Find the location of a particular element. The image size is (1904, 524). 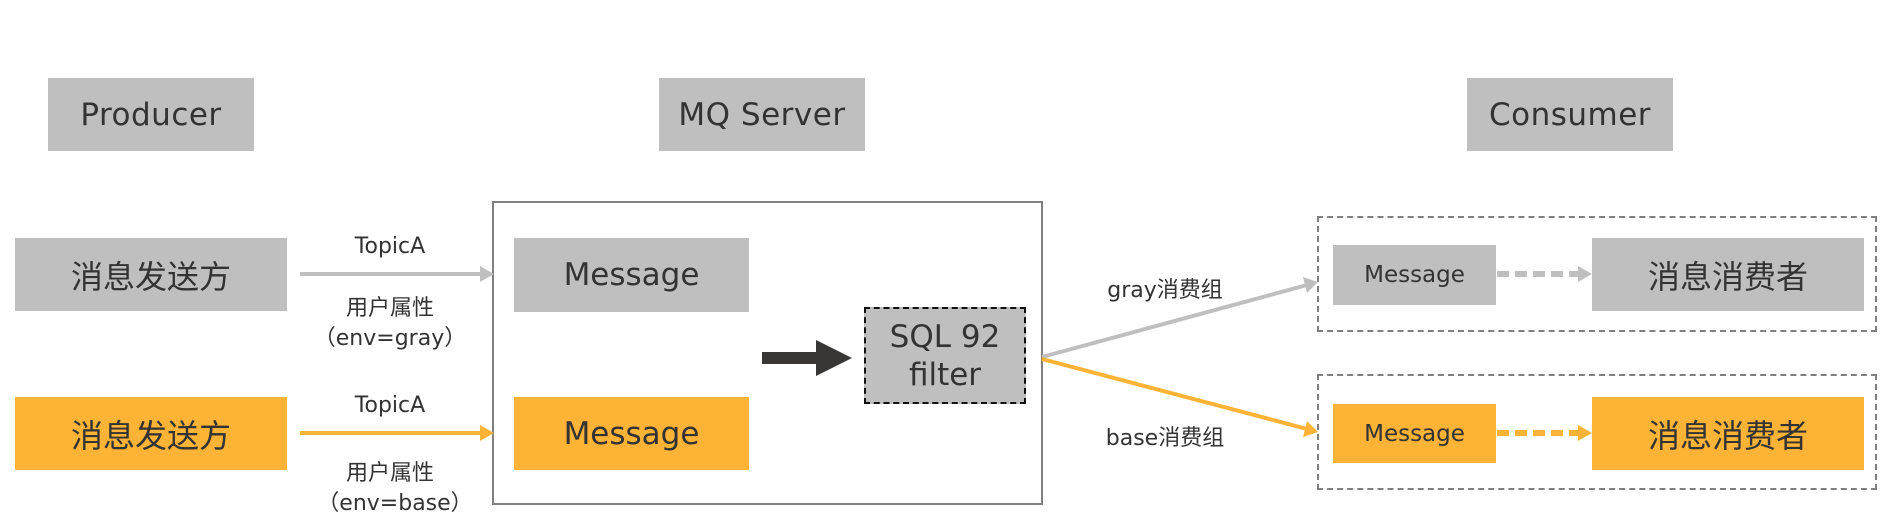

arrow-message-to-consumer-gray is located at coordinates (1544, 274).